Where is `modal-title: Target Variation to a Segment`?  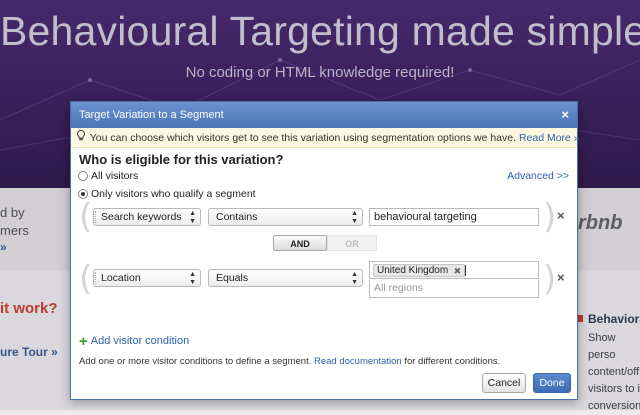
modal-title: Target Variation to a Segment is located at coordinates (151, 115).